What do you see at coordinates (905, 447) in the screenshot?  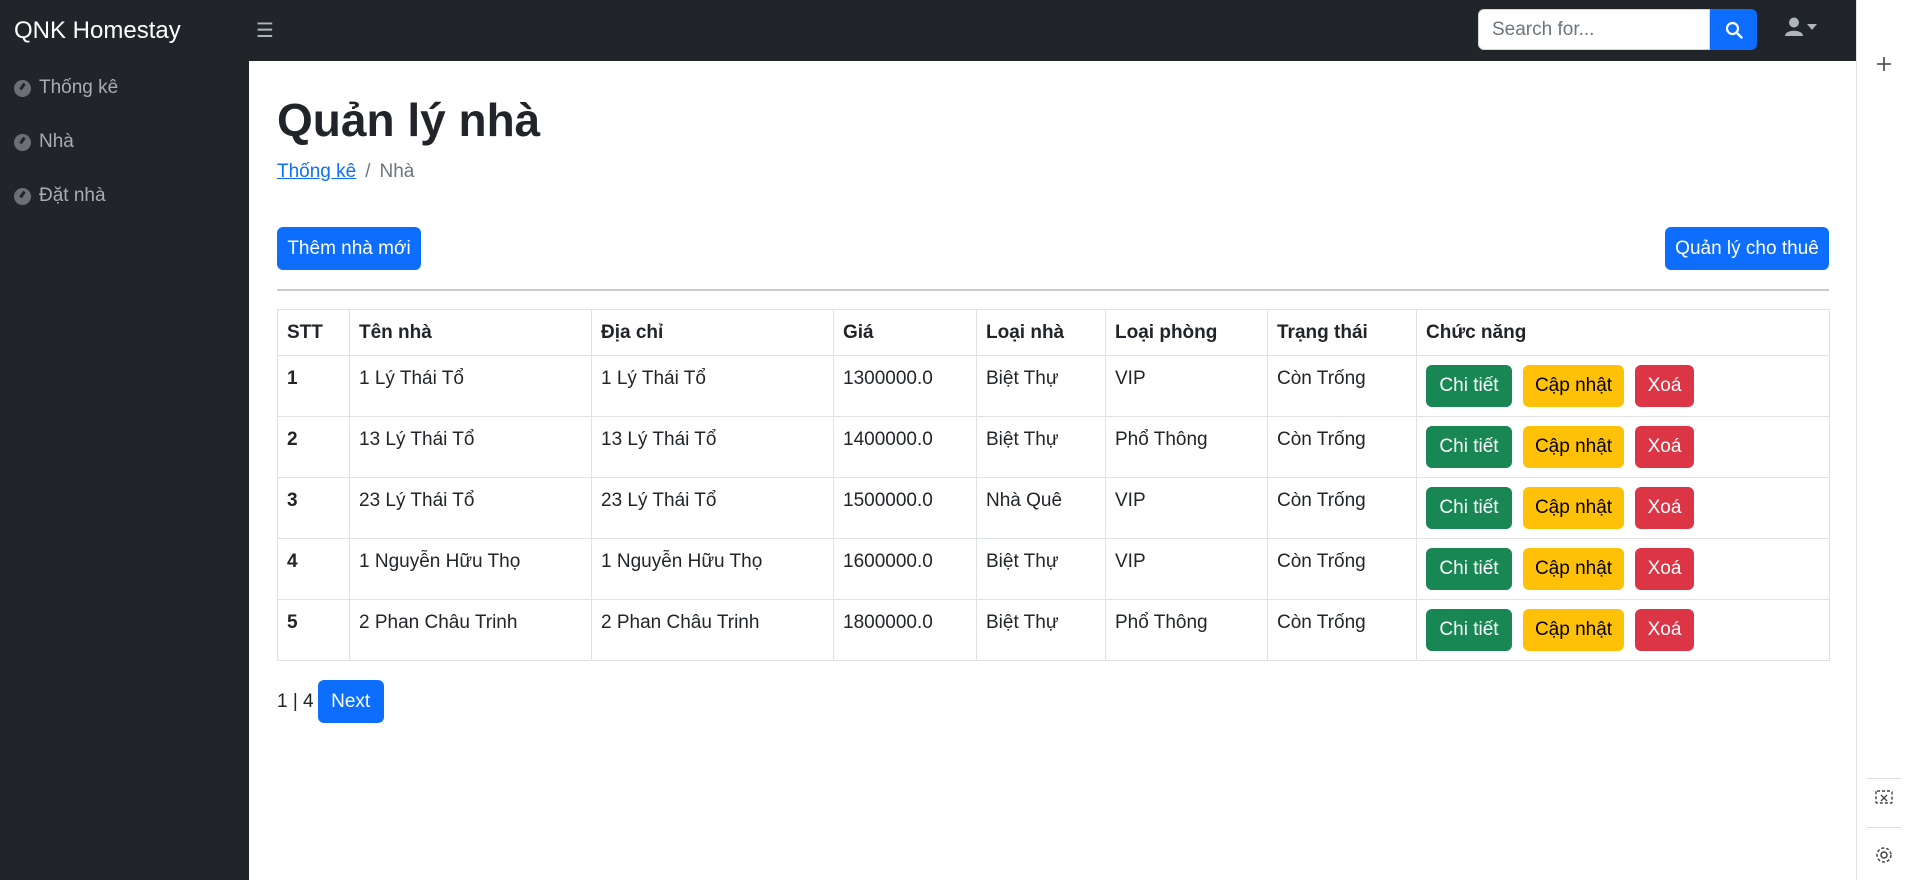 I see `cell-price: 1400000.0` at bounding box center [905, 447].